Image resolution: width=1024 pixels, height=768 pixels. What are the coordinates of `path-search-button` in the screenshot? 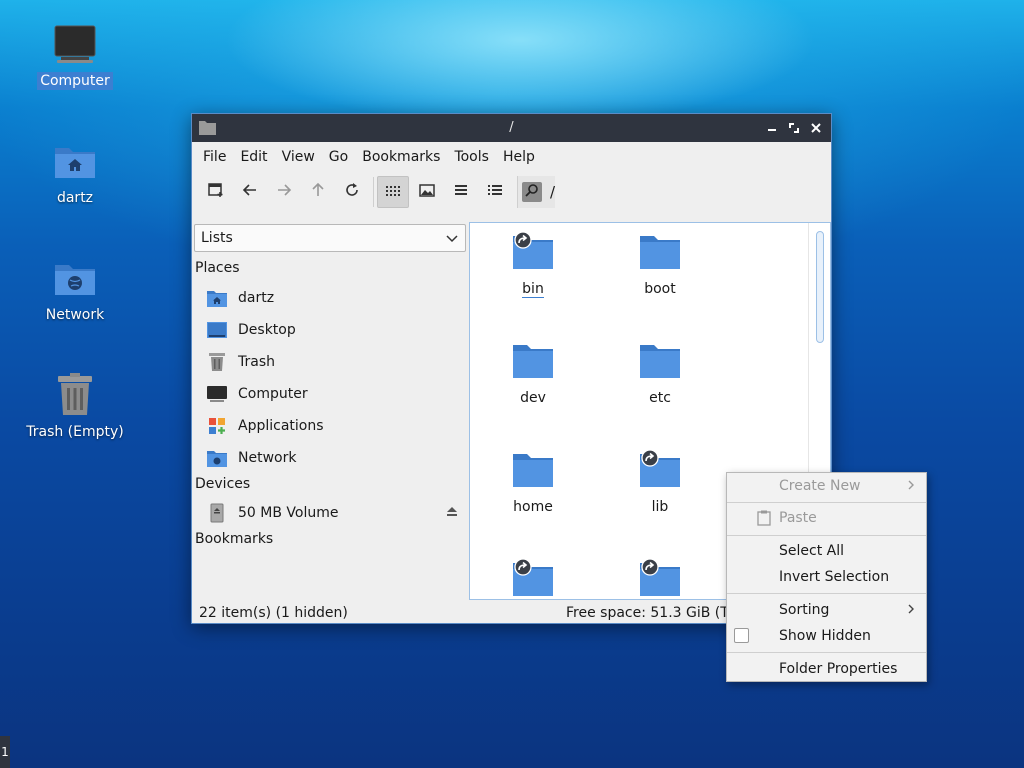 It's located at (532, 192).